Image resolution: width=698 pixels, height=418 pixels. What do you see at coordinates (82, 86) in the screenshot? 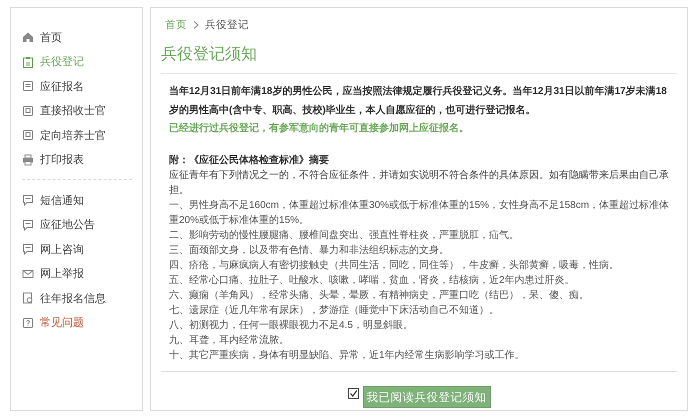
I see `sidebar-item: 应征报名` at bounding box center [82, 86].